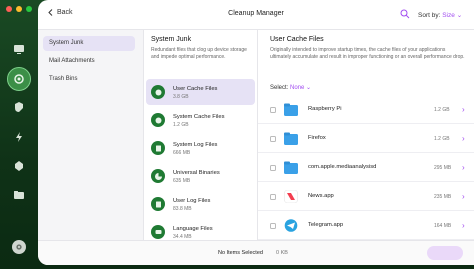 This screenshot has width=474, height=269. I want to click on file-row: com.apple.mediaanalysisd 295 MB ›, so click(366, 168).